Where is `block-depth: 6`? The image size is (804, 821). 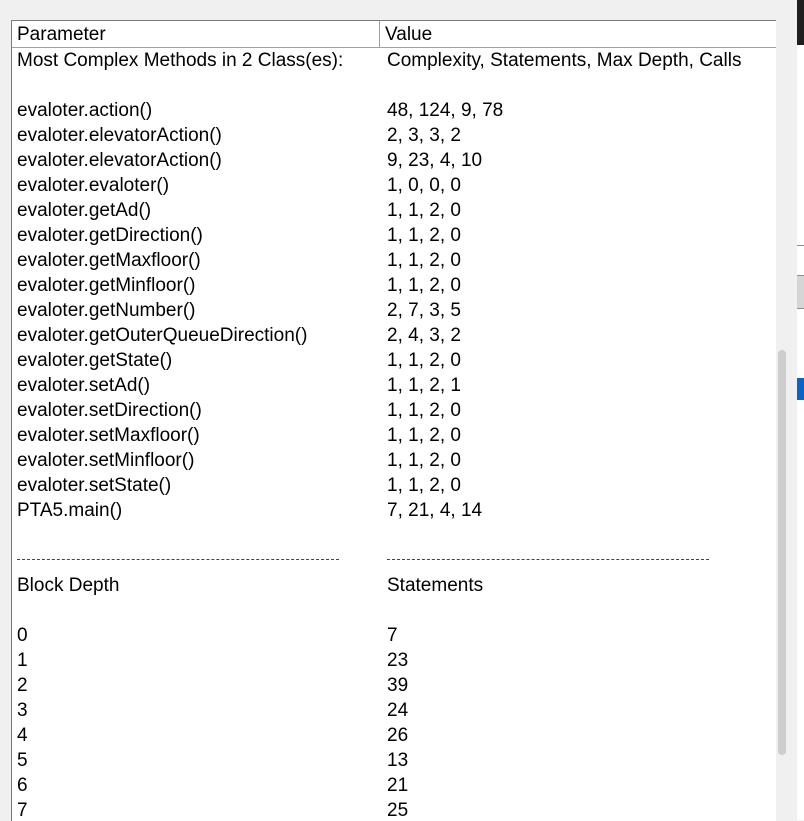
block-depth: 6 is located at coordinates (22, 785).